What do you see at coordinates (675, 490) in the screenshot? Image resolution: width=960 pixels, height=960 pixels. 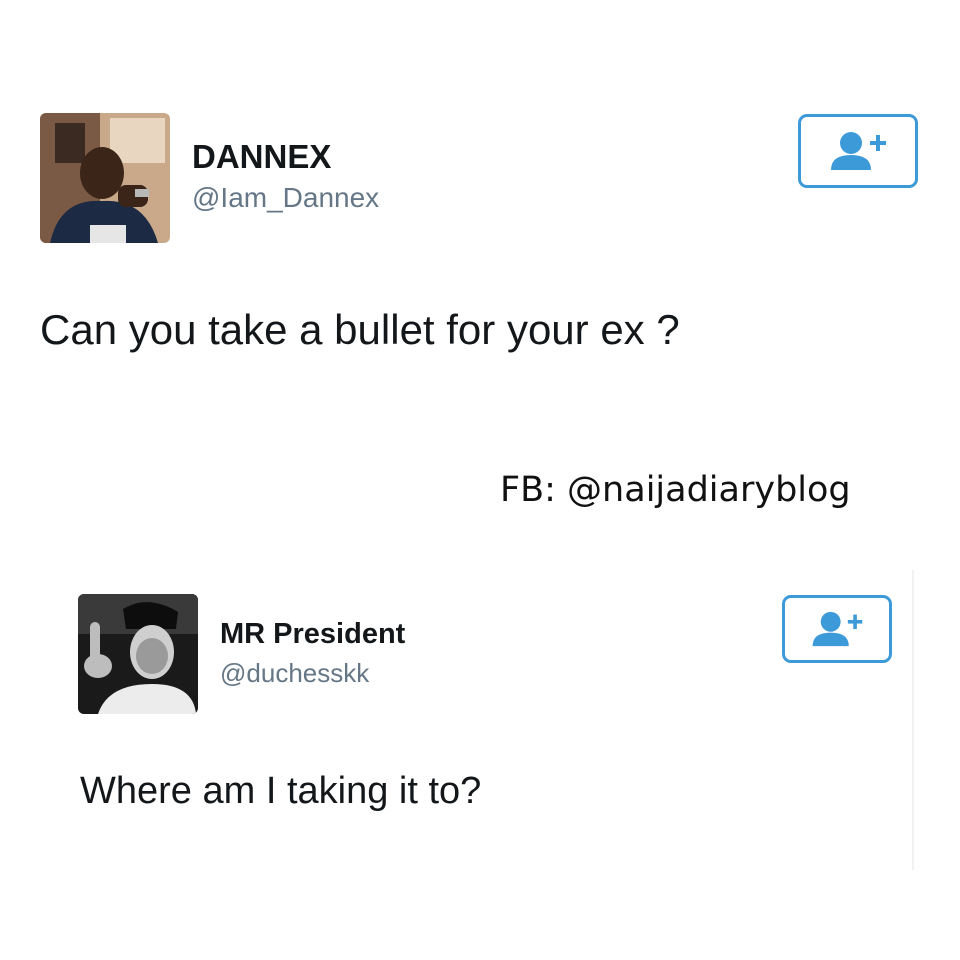 I see `watermark: FB: @naijadiaryblog` at bounding box center [675, 490].